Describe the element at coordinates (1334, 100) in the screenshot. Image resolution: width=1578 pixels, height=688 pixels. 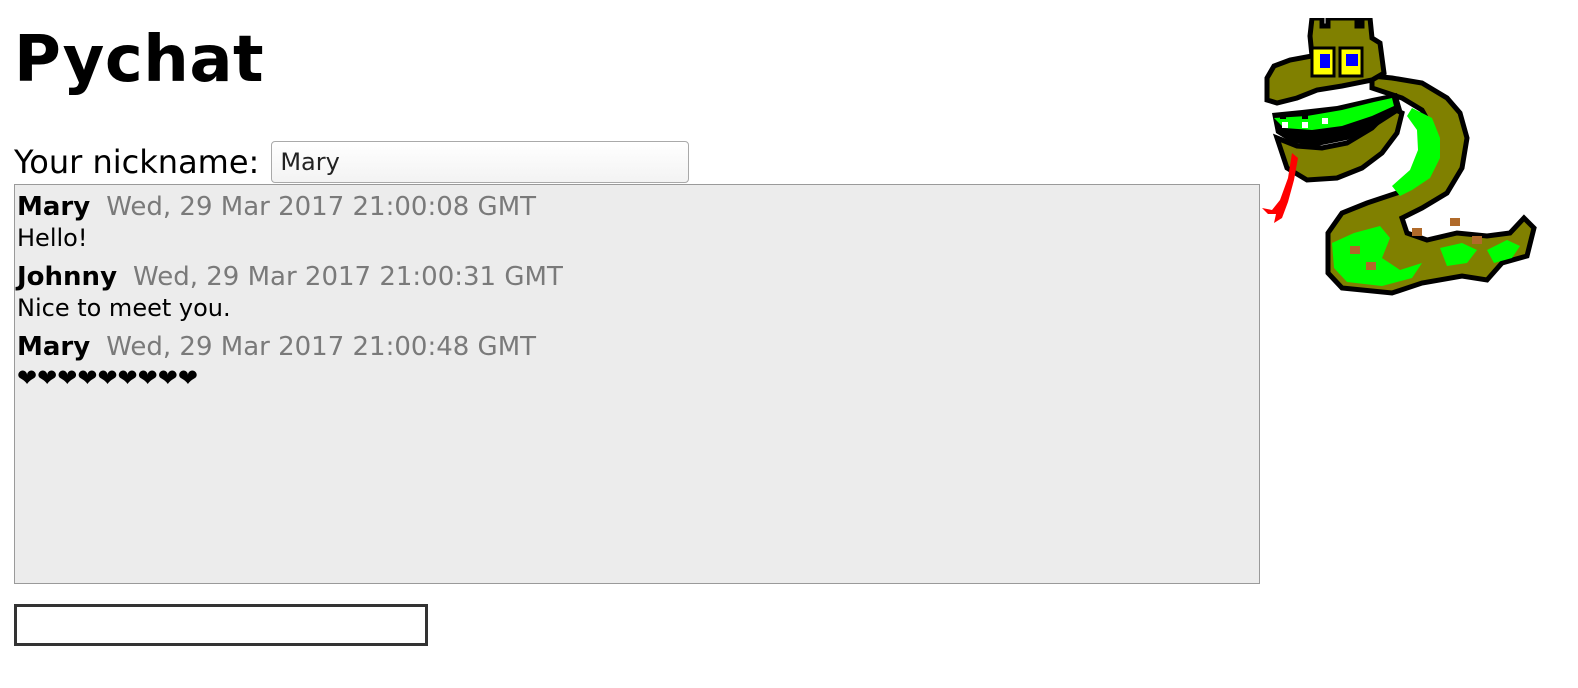
I see `snake-head` at that location.